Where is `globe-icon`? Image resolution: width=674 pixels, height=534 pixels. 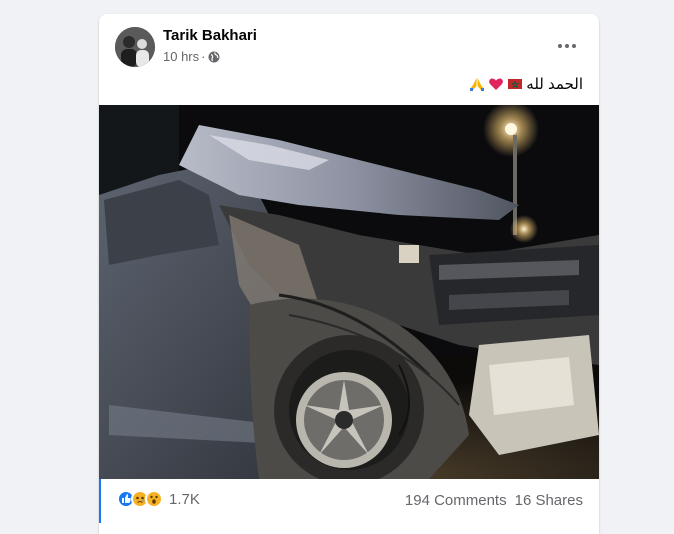 globe-icon is located at coordinates (214, 57).